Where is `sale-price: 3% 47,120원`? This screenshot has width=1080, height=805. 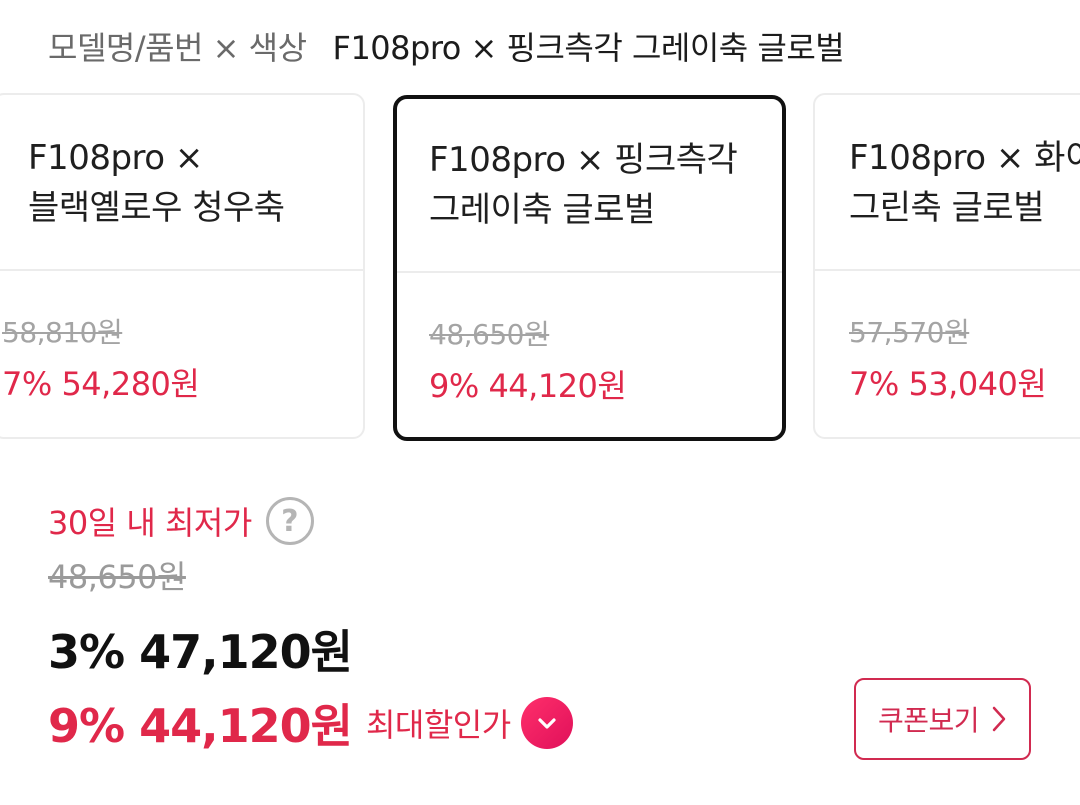 sale-price: 3% 47,120원 is located at coordinates (200, 652).